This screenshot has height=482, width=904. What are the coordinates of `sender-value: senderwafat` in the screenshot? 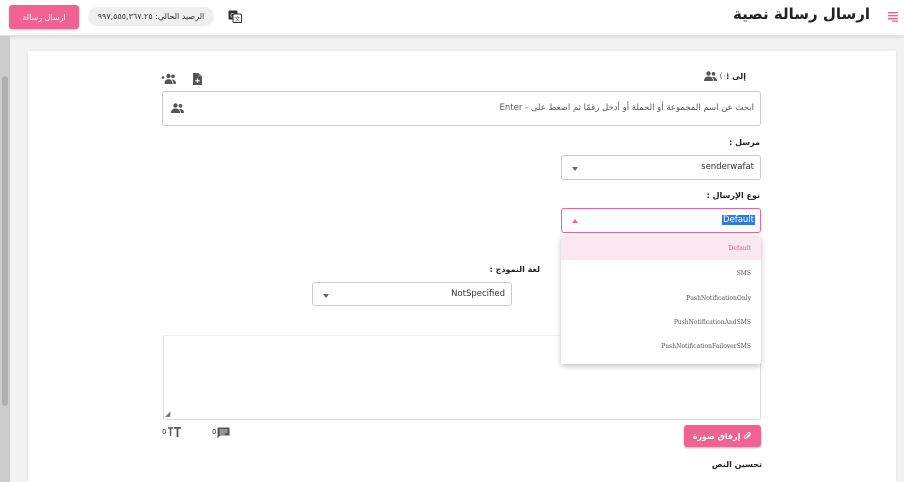 It's located at (727, 167).